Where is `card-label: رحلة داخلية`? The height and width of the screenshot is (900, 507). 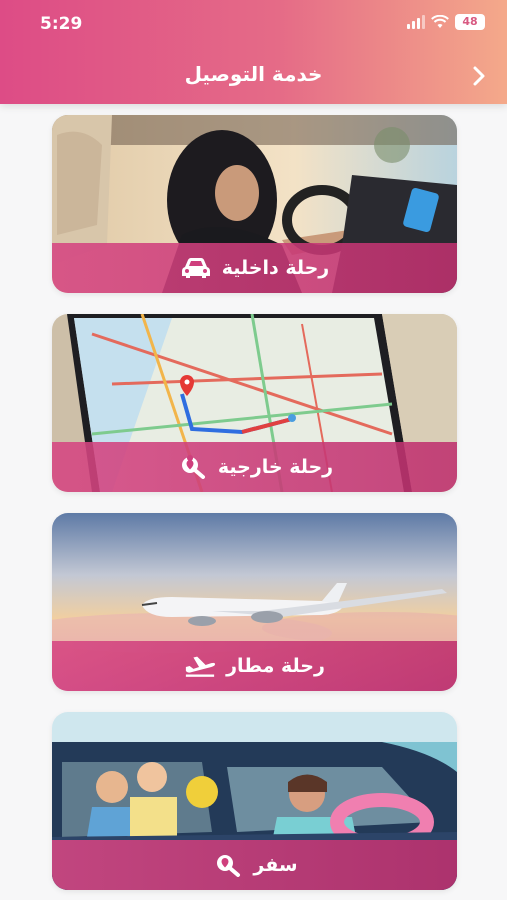 card-label: رحلة داخلية is located at coordinates (275, 268).